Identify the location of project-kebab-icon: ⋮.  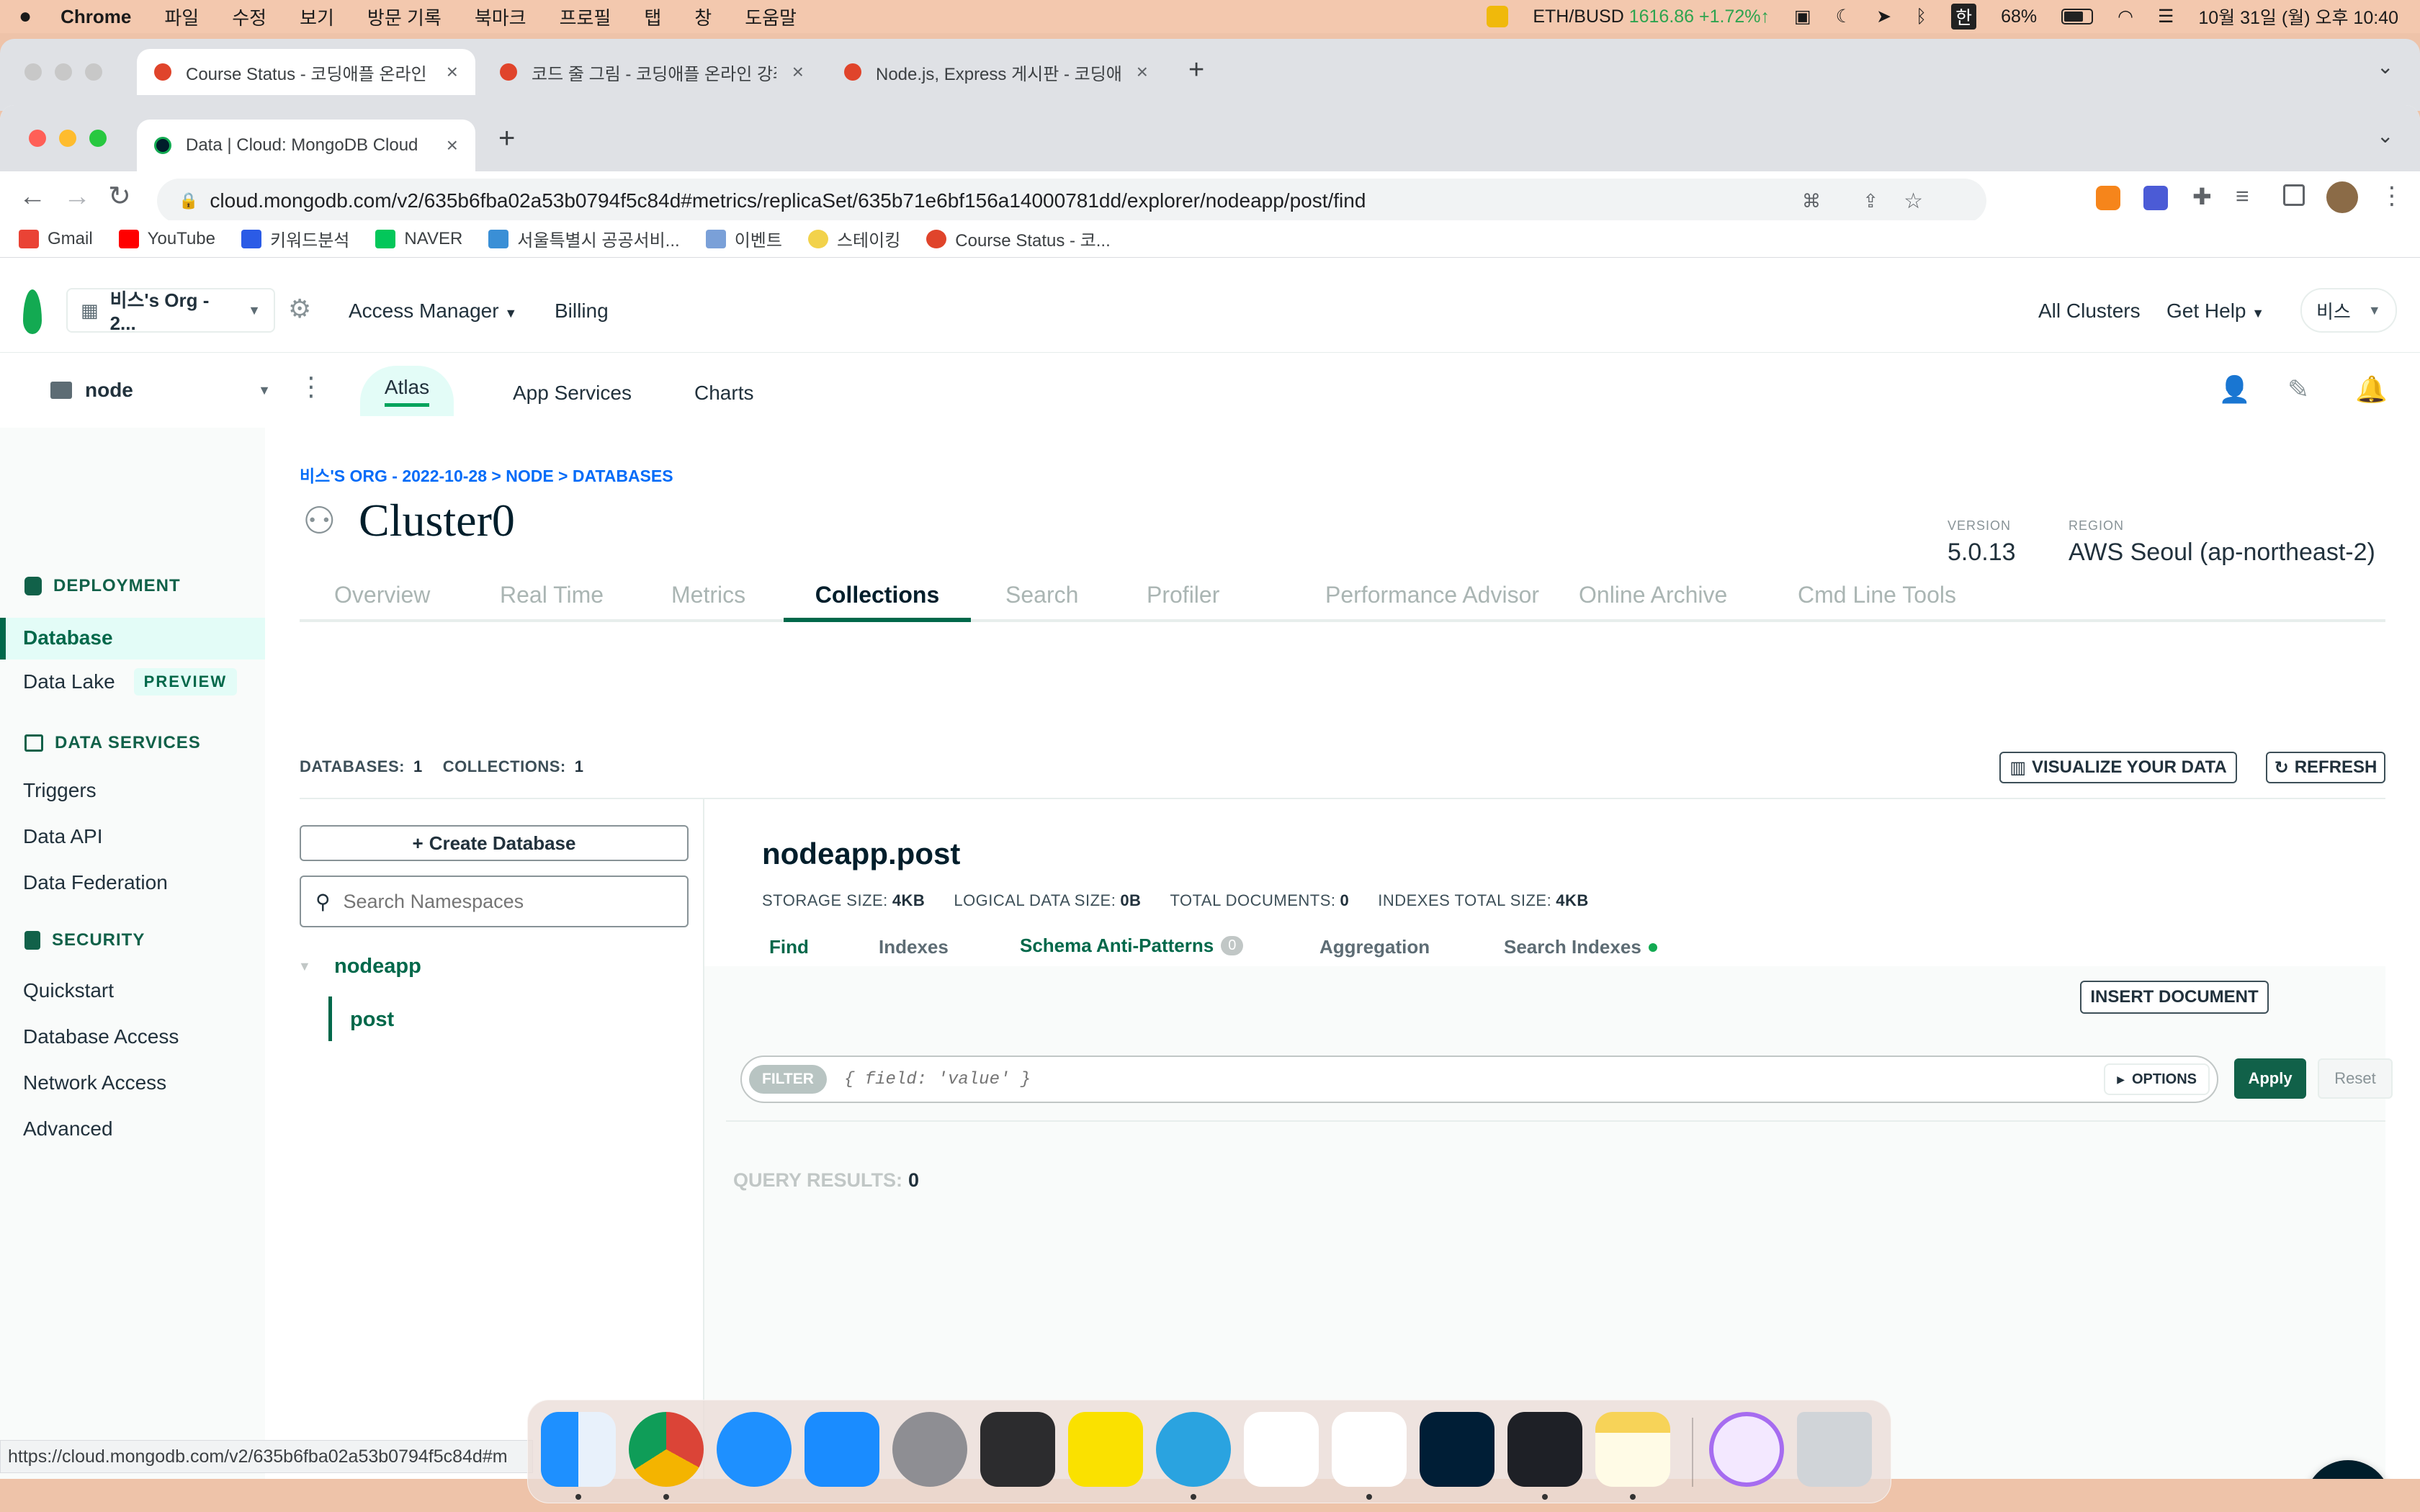
(311, 387).